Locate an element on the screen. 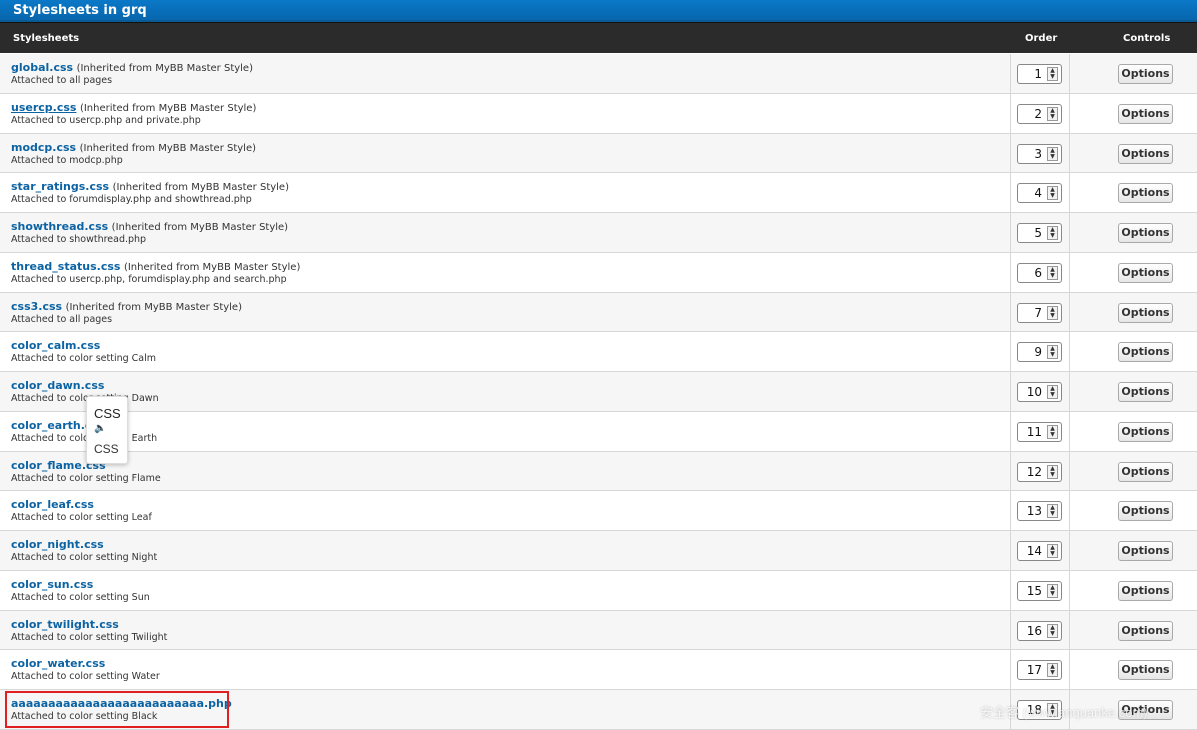 This screenshot has height=730, width=1197. stylesheet-link: color_calm.css is located at coordinates (55, 345).